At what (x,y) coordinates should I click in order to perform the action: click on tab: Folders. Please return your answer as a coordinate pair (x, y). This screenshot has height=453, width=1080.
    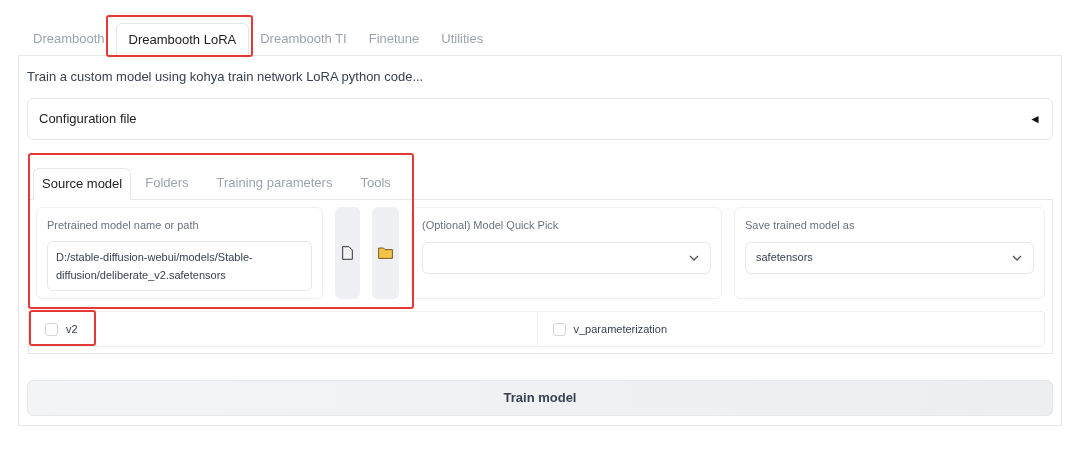
    Looking at the image, I should click on (167, 183).